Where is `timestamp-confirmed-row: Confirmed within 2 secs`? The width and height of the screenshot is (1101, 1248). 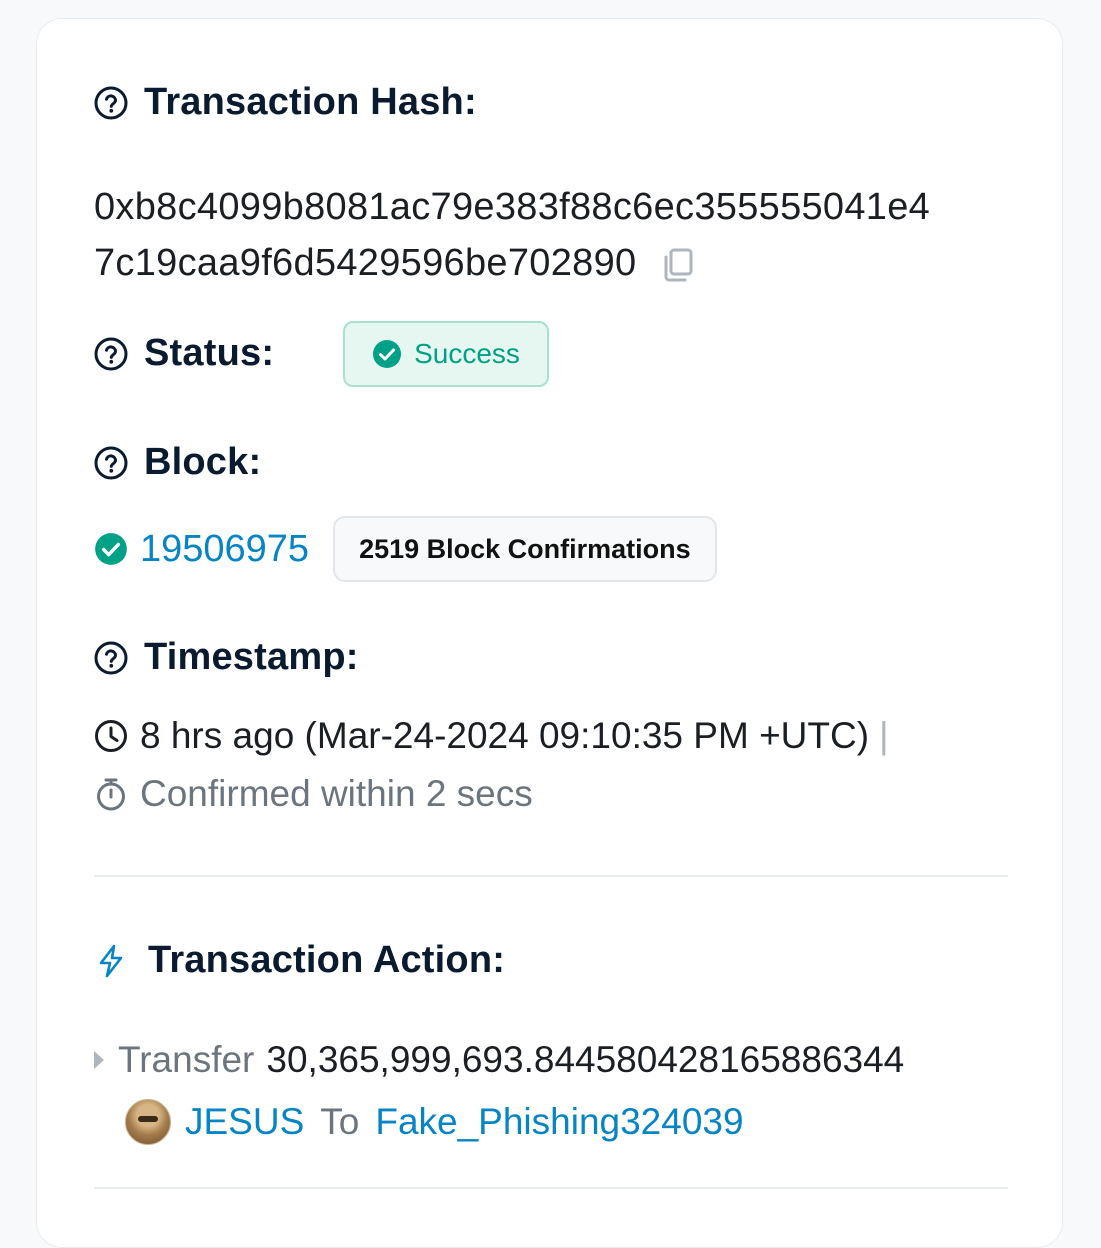
timestamp-confirmed-row: Confirmed within 2 secs is located at coordinates (313, 794).